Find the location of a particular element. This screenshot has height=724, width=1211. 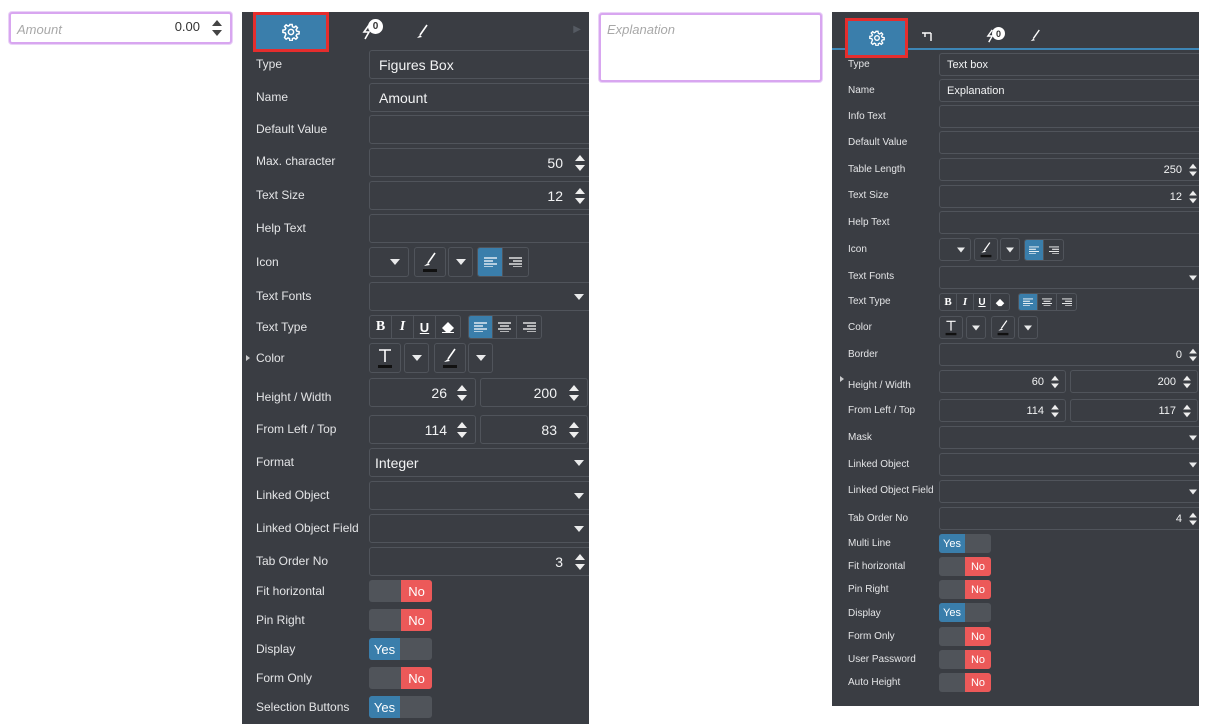

max-character-field: 50 is located at coordinates (479, 162).